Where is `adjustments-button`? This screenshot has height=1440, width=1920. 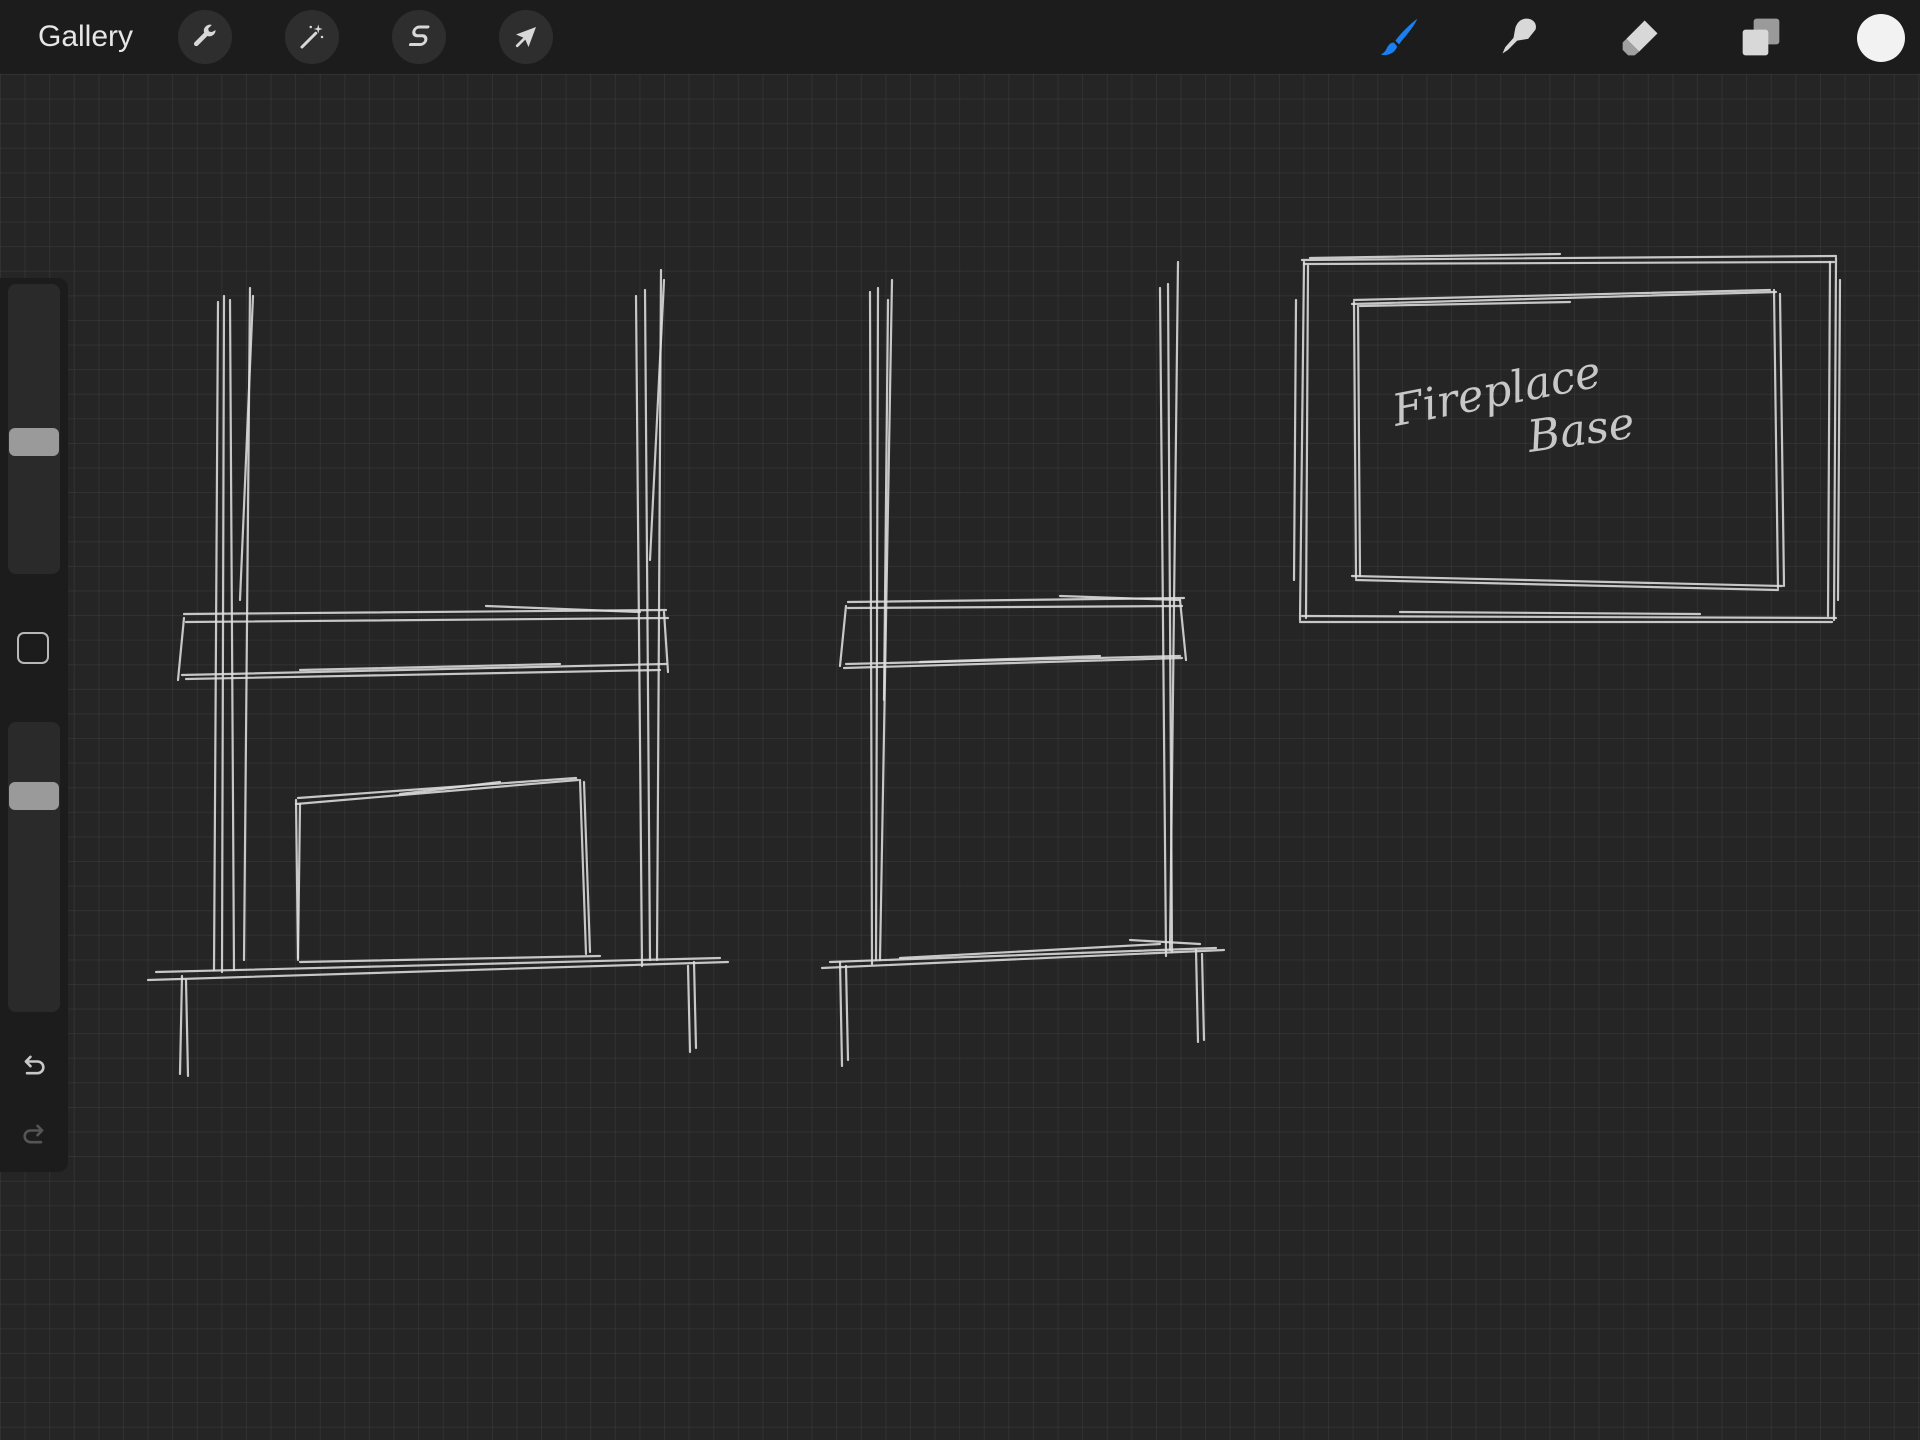 adjustments-button is located at coordinates (312, 37).